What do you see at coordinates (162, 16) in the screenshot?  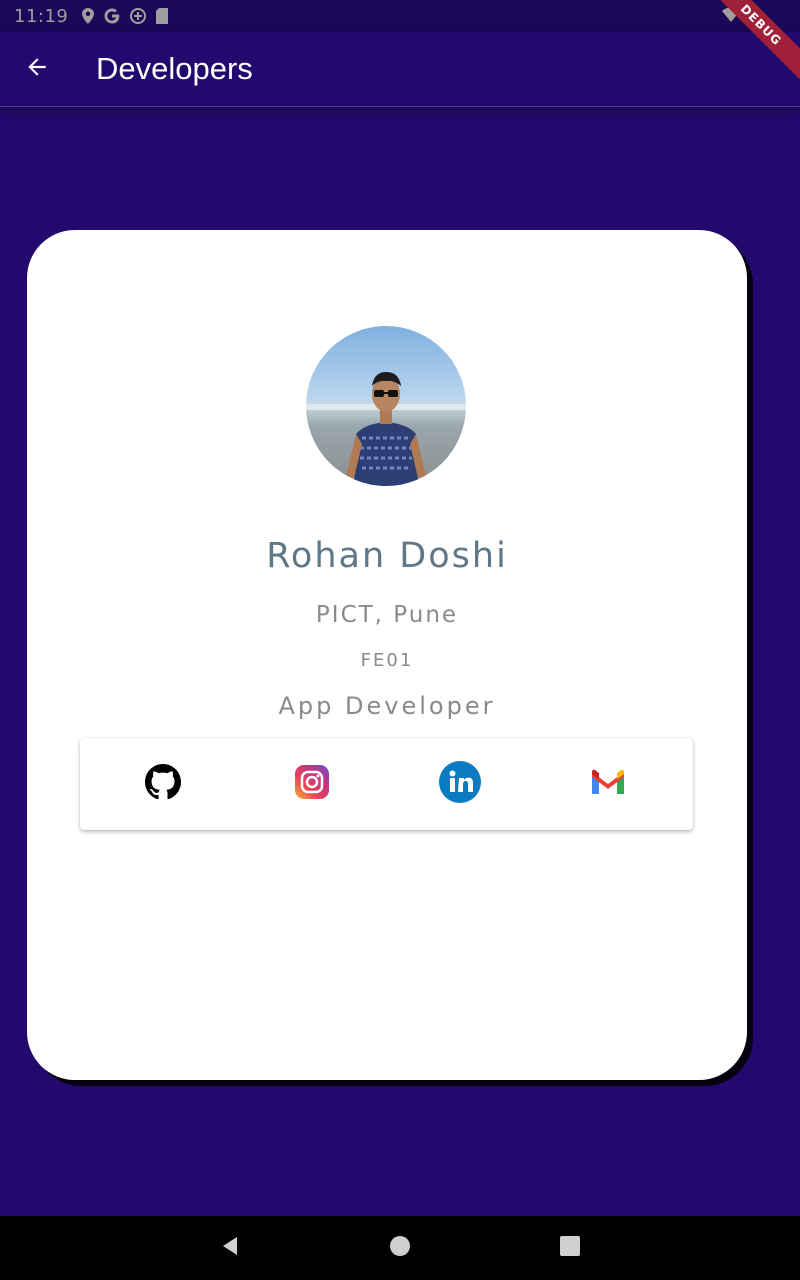 I see `sim-card-icon` at bounding box center [162, 16].